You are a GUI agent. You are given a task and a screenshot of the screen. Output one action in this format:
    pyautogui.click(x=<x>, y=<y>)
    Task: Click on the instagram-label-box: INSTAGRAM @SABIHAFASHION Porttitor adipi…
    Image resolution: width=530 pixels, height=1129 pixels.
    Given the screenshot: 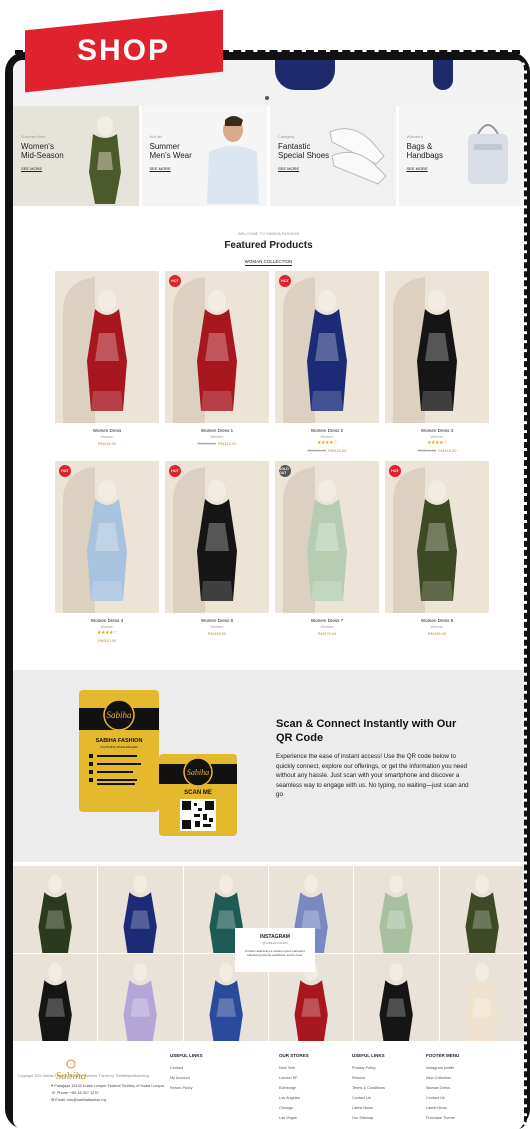 What is the action you would take?
    pyautogui.click(x=275, y=950)
    